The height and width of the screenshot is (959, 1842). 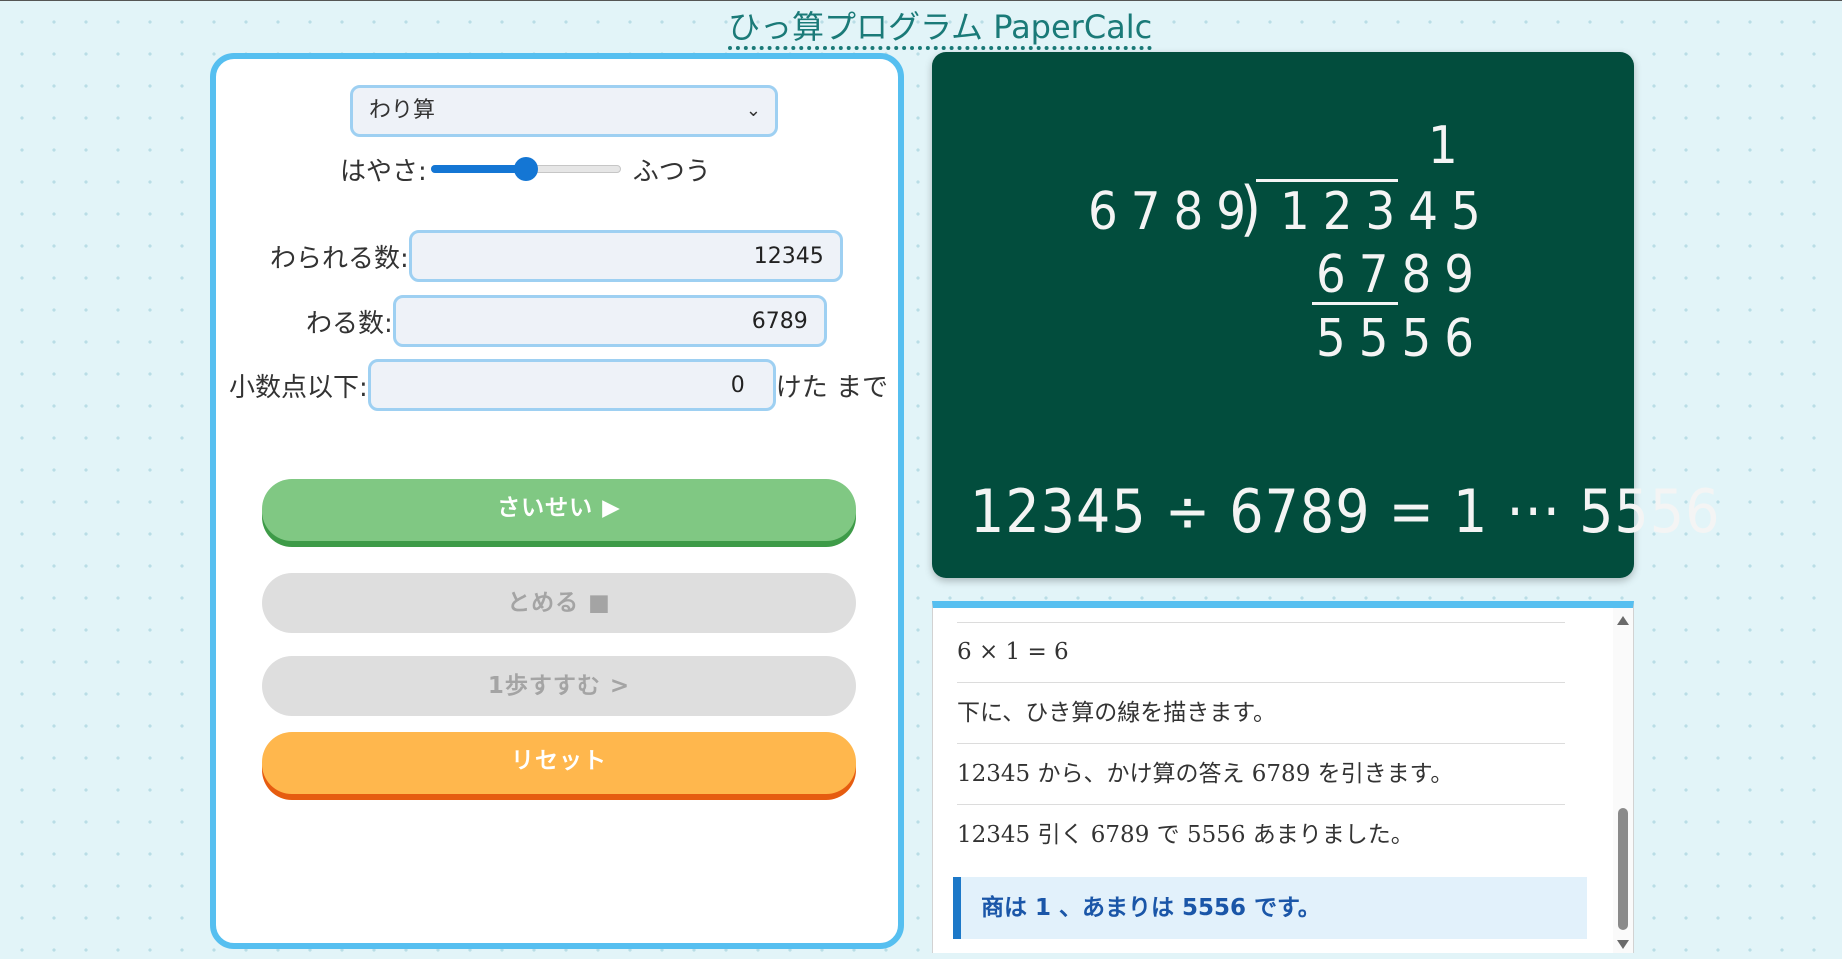 I want to click on decimals-suffix: けた まで, so click(x=832, y=387).